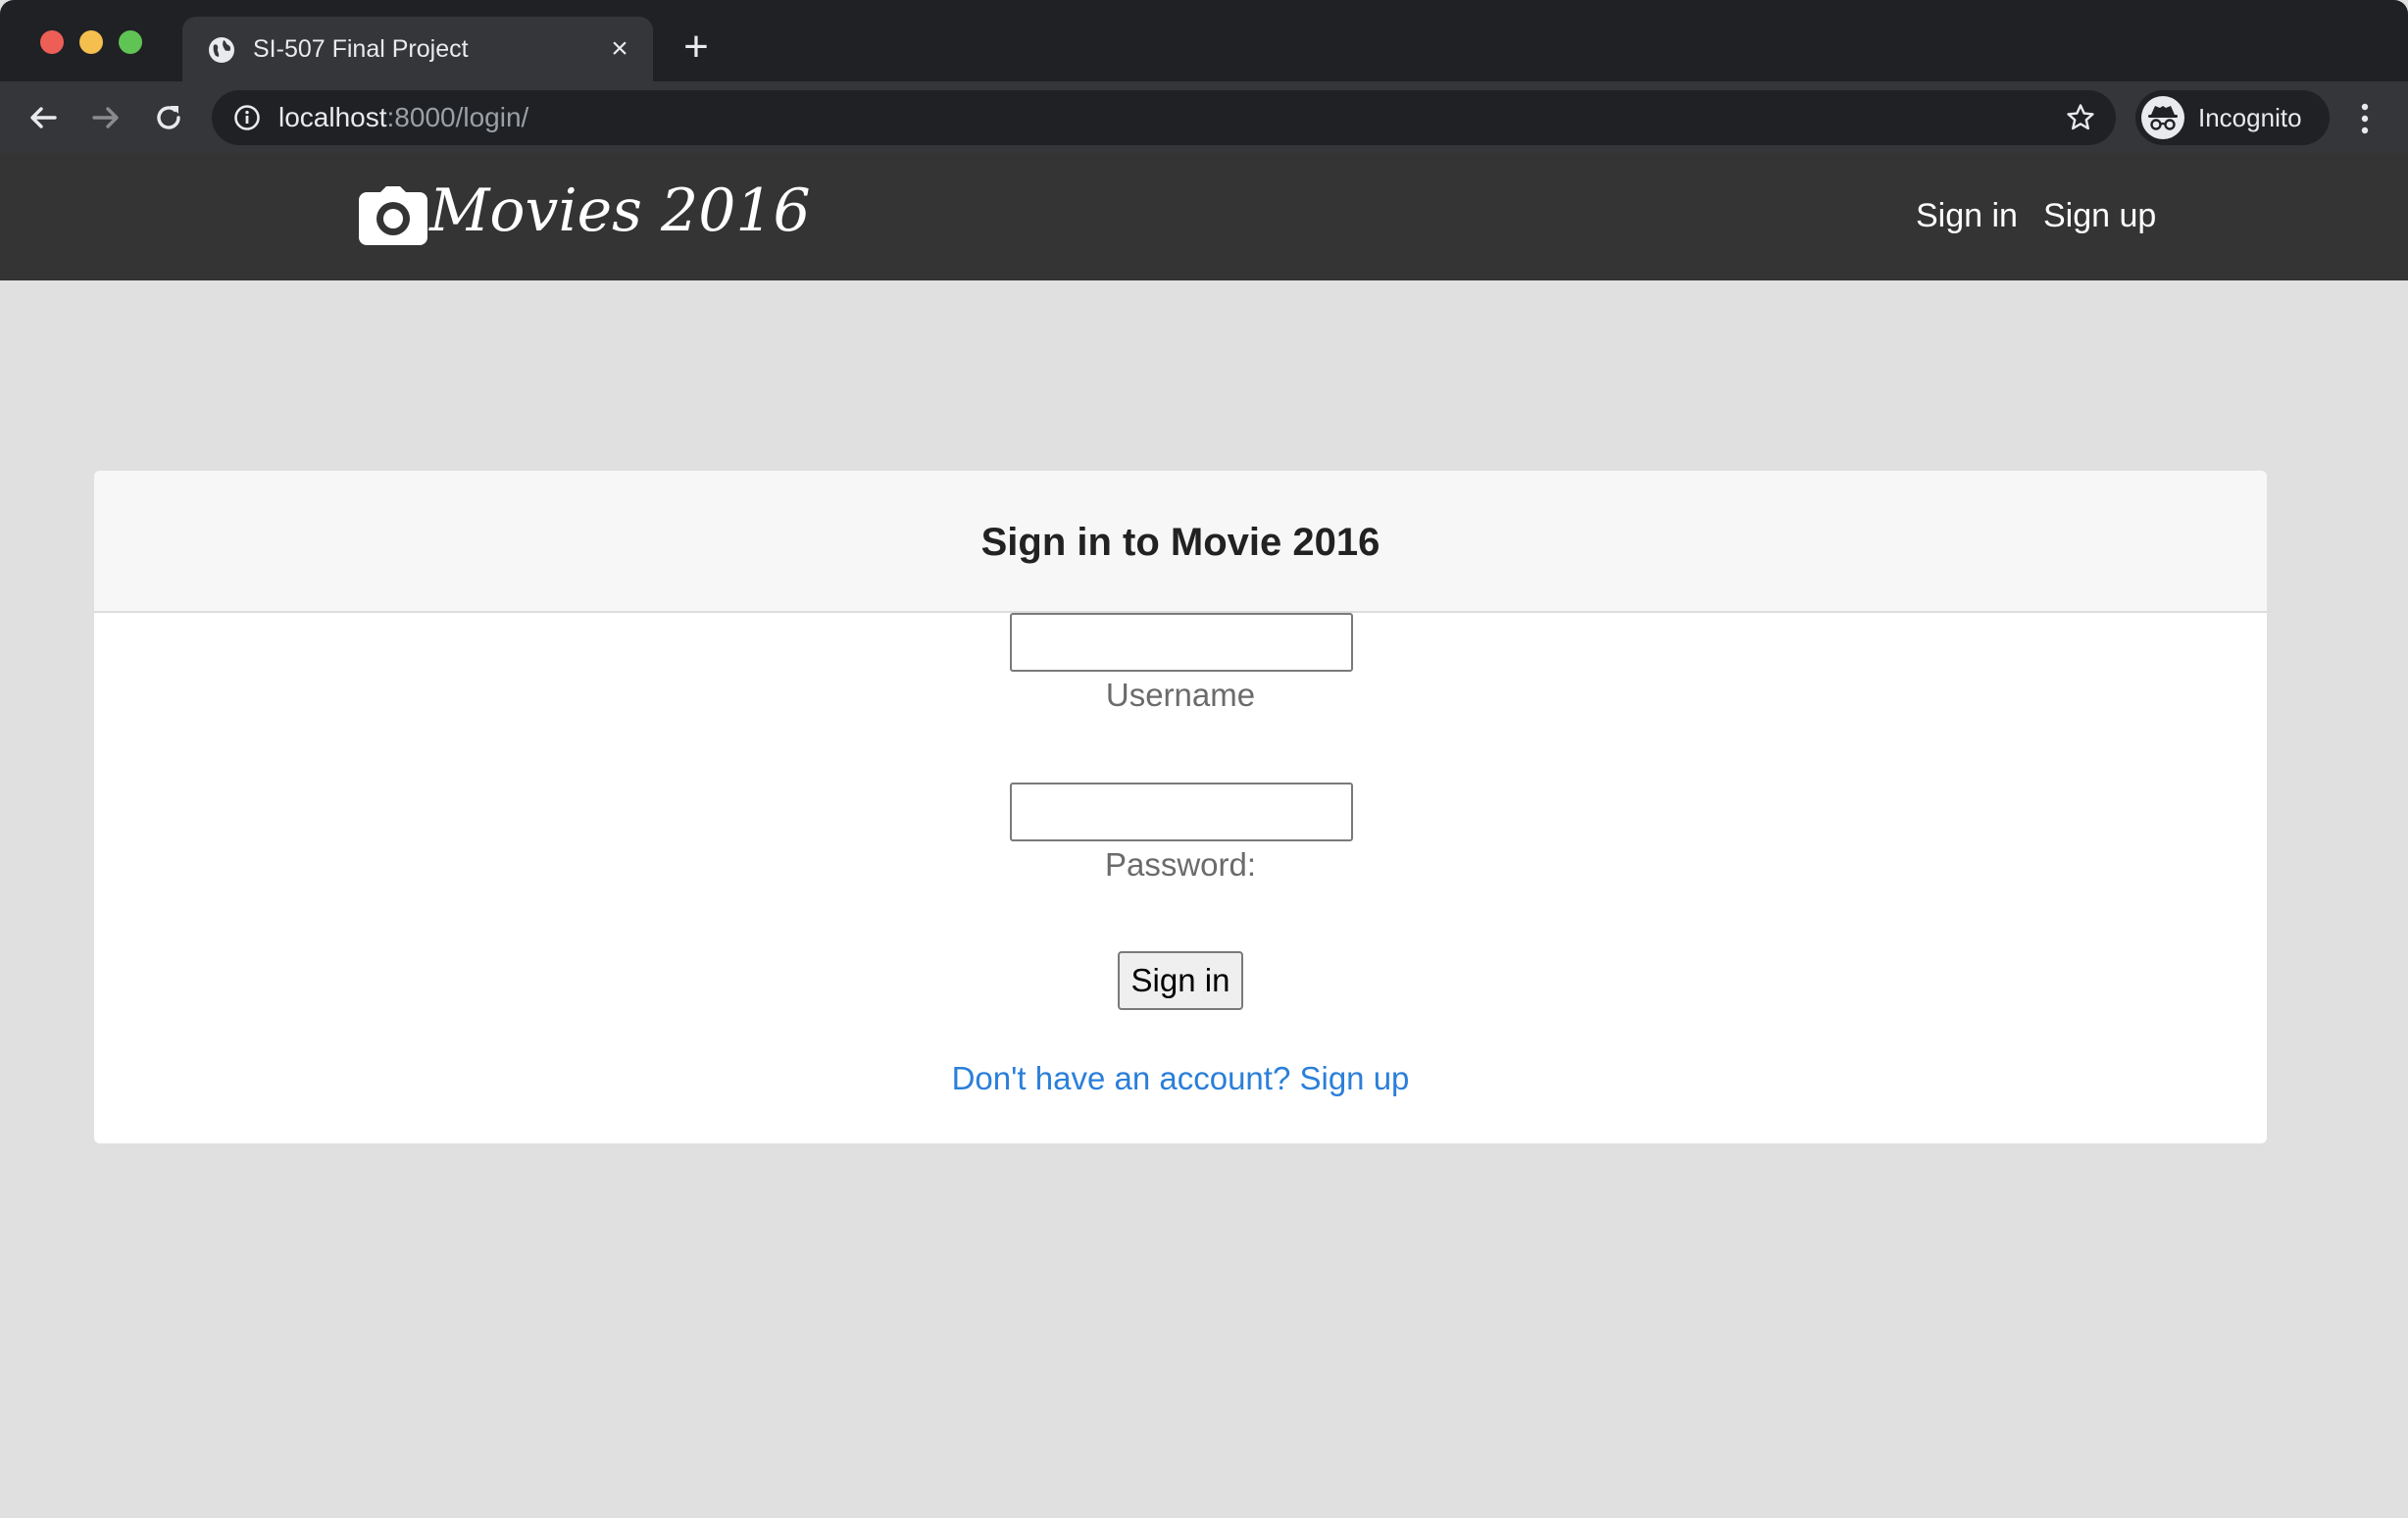 The width and height of the screenshot is (2408, 1518). I want to click on globe-icon, so click(221, 50).